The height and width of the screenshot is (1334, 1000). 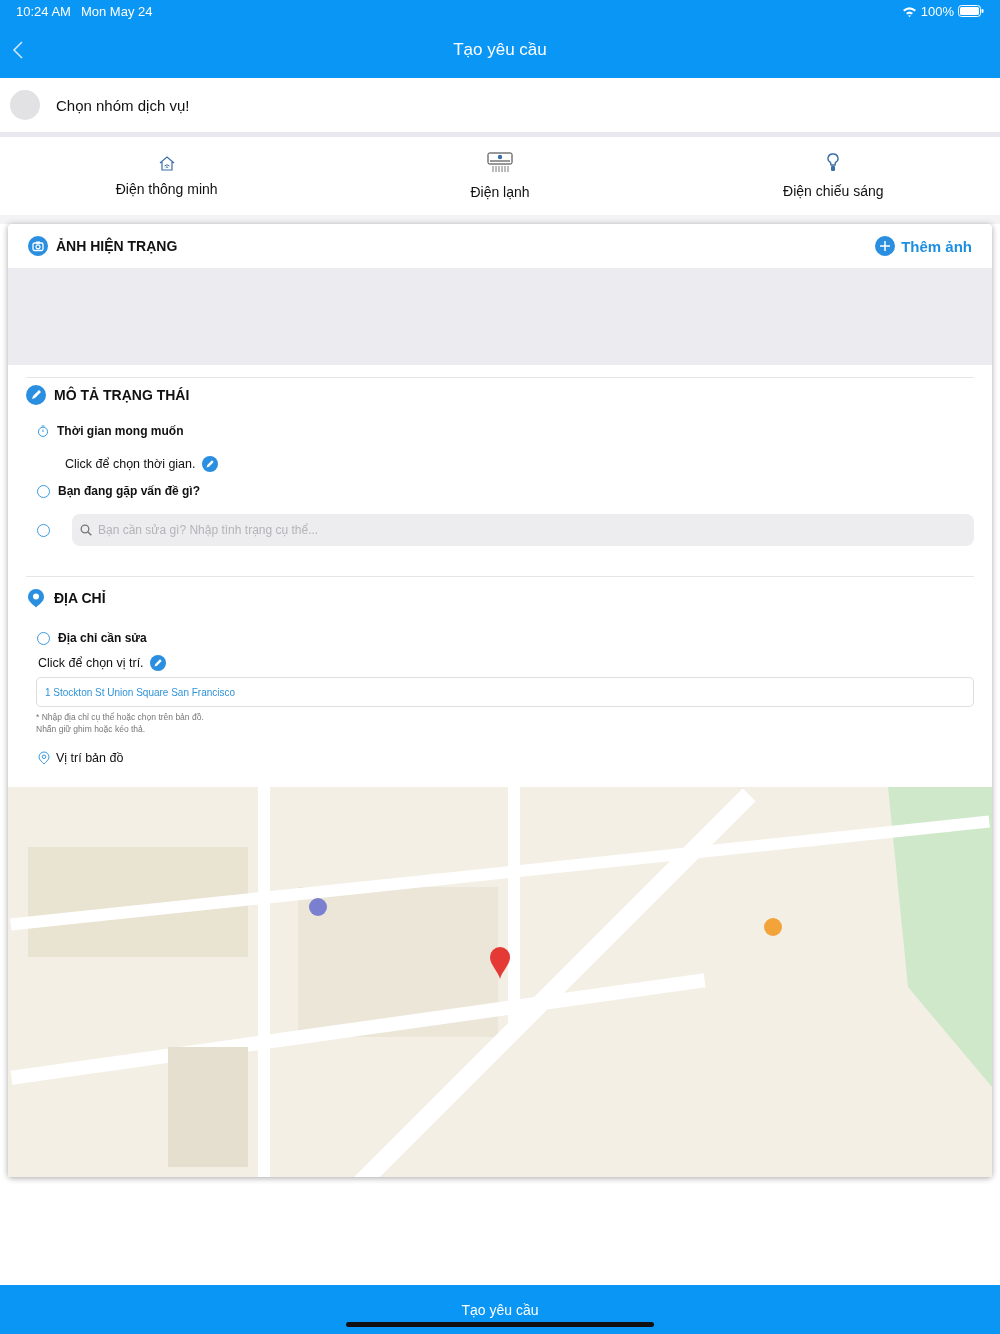 I want to click on air-conditioner-icon, so click(x=500, y=163).